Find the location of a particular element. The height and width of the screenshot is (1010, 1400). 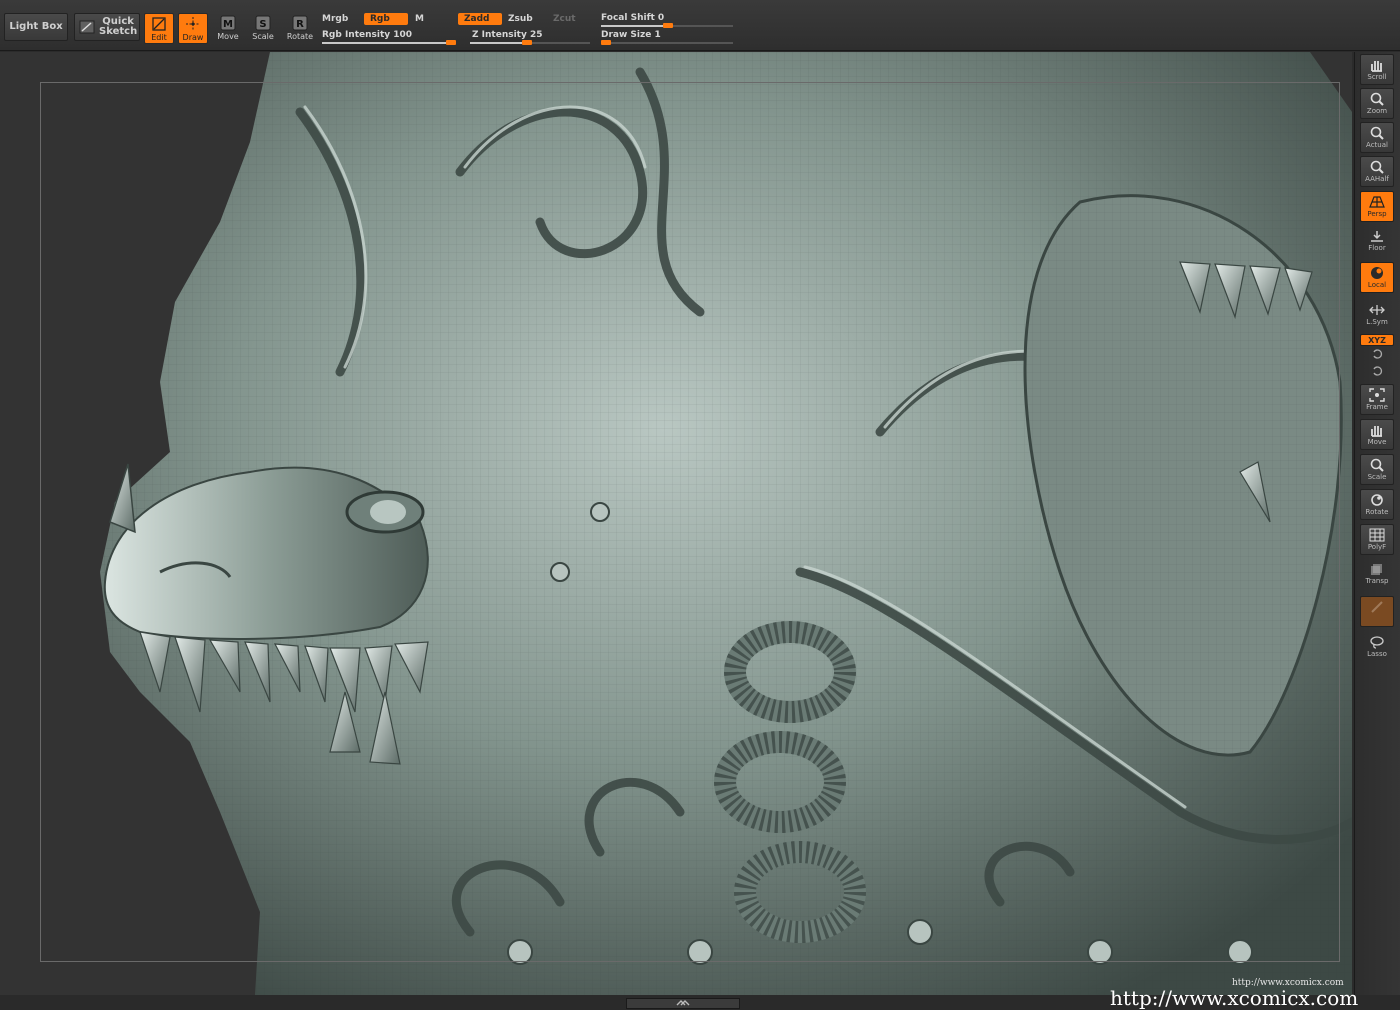

z-intensity-handle is located at coordinates (527, 42).